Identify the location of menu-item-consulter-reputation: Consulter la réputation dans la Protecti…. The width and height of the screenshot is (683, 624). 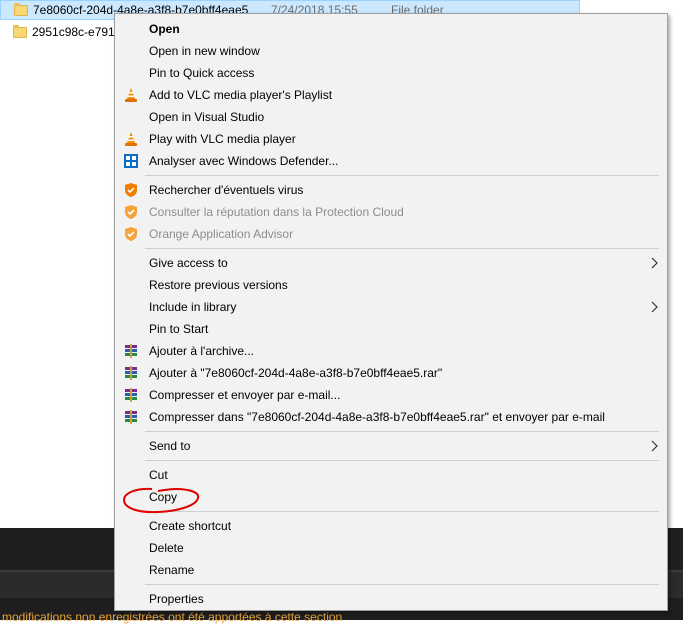
(391, 212).